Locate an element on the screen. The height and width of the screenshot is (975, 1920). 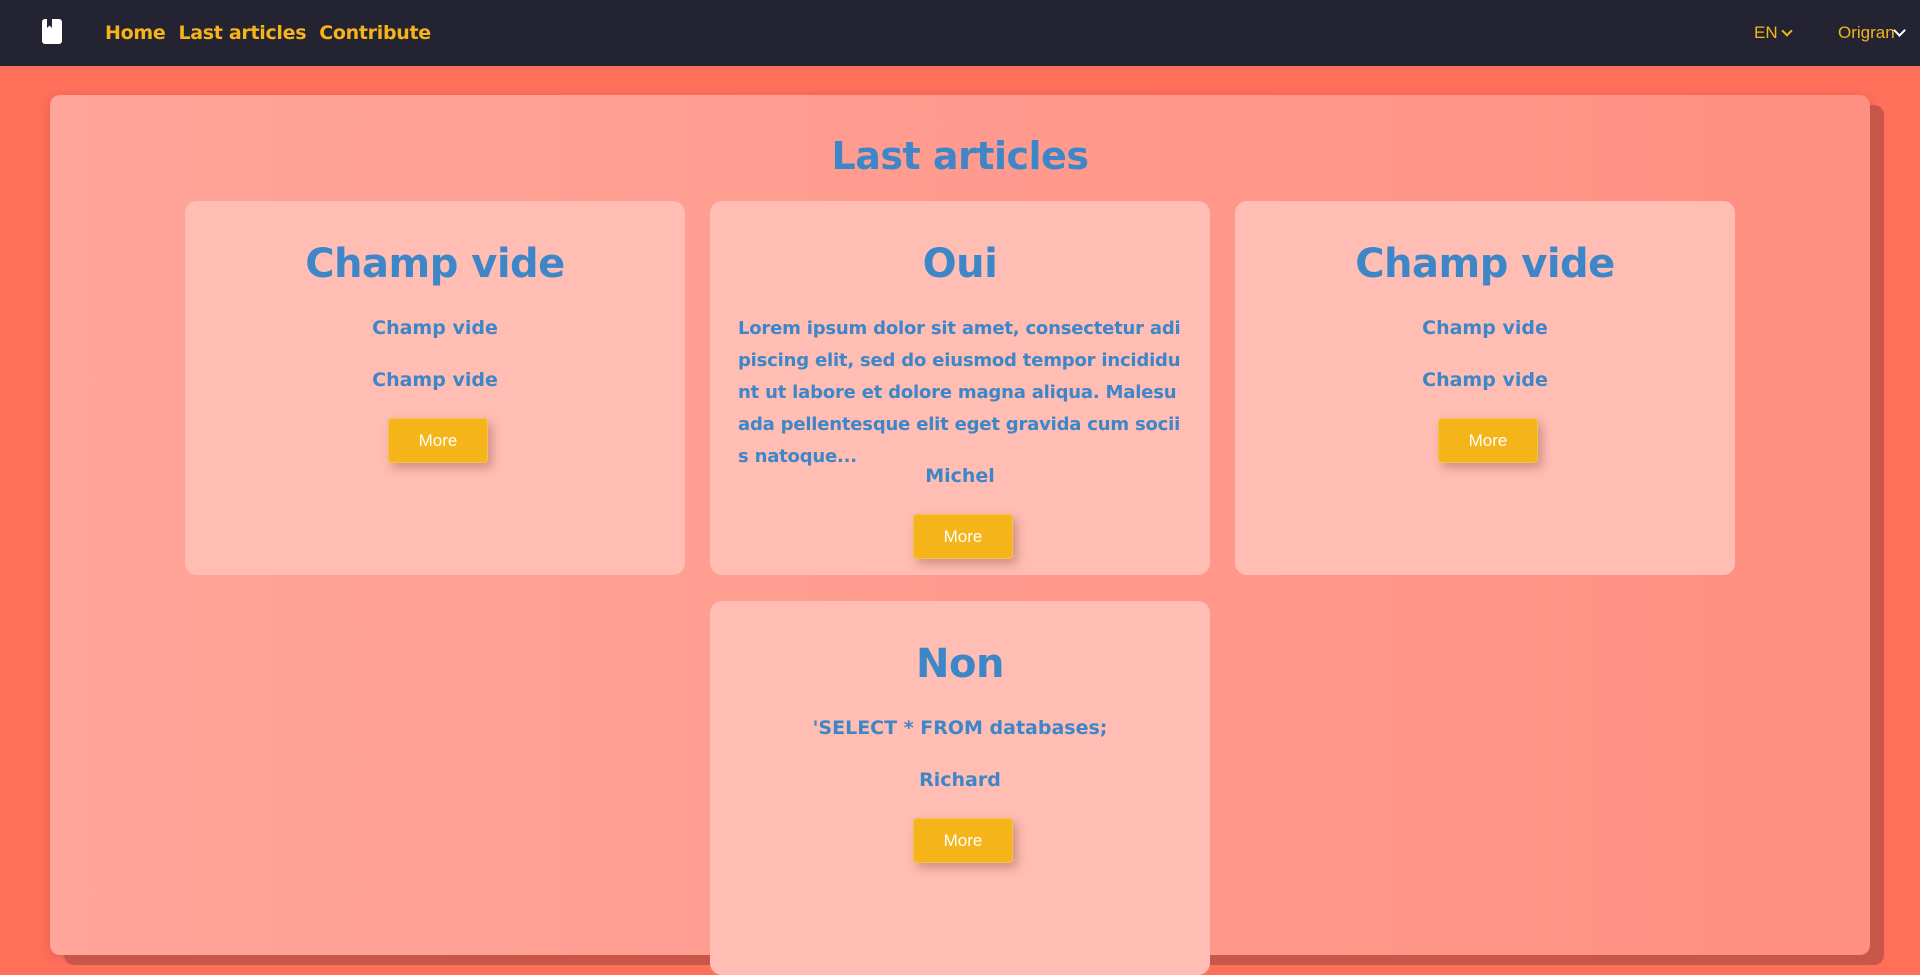
article-author: Michel is located at coordinates (960, 476).